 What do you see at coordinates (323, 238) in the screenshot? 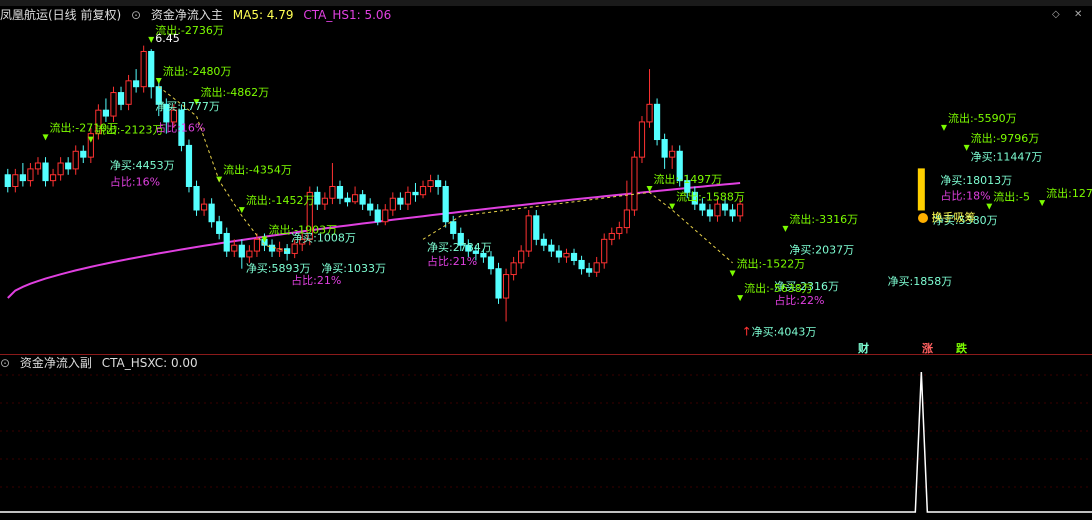
I see `annotation-inflow: 净买:1008万` at bounding box center [323, 238].